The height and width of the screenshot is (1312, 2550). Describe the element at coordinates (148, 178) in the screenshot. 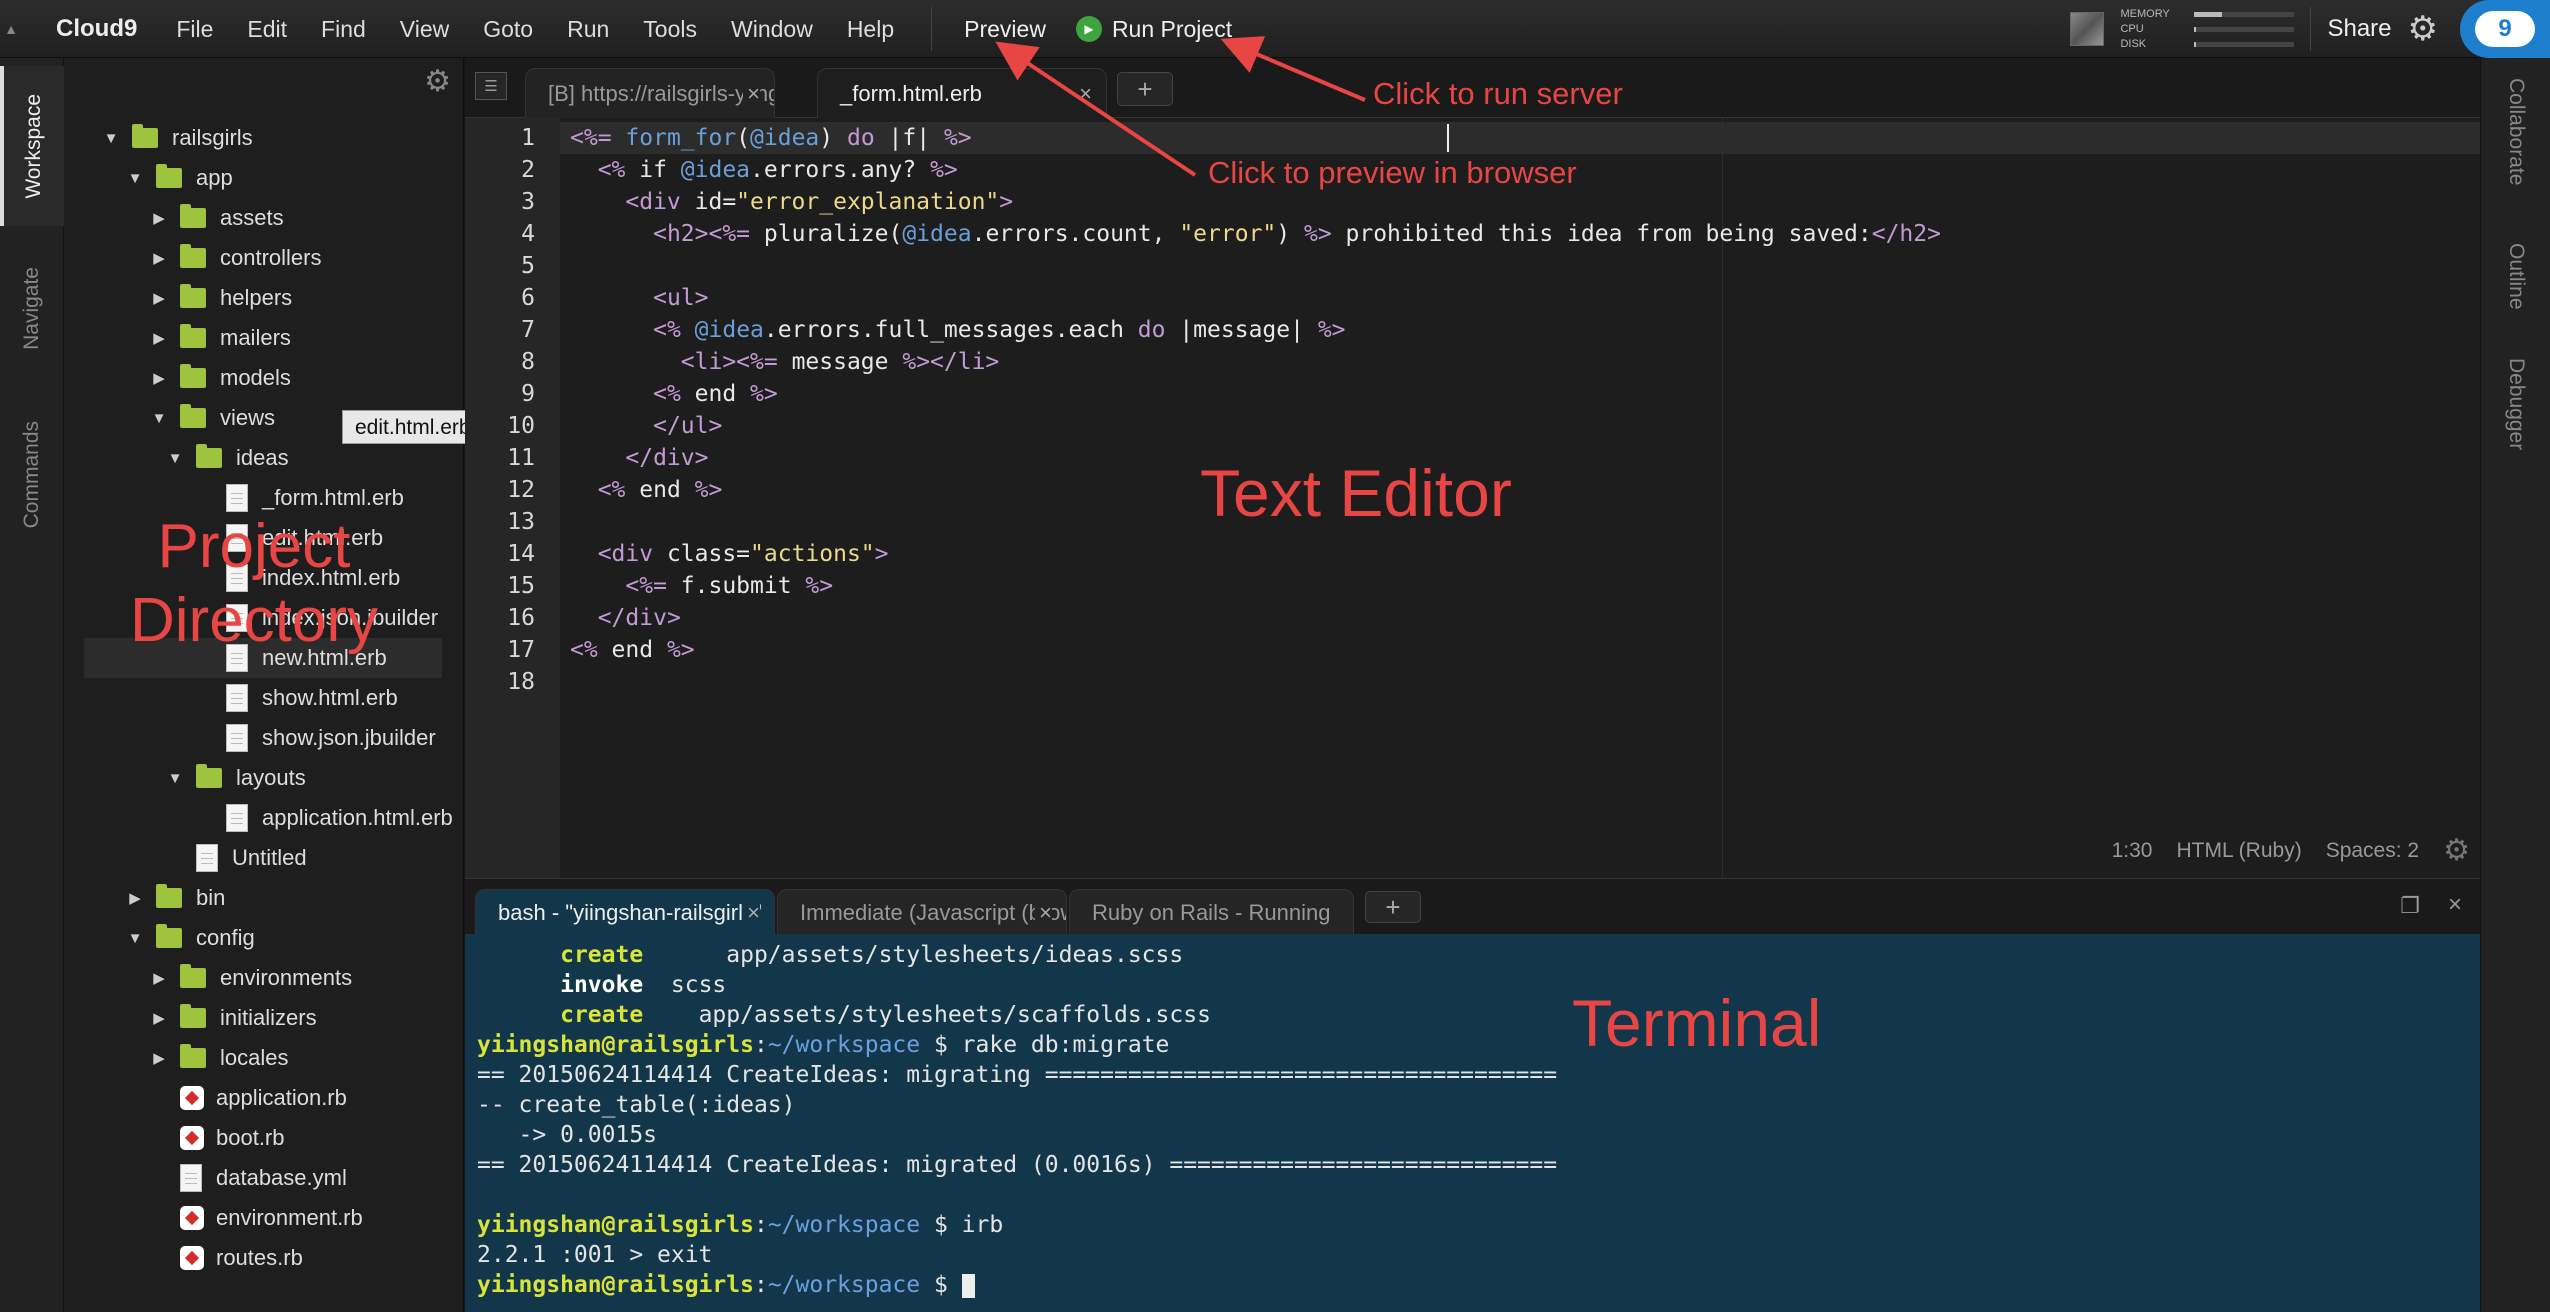

I see `tree-item-app: ▼ app` at that location.